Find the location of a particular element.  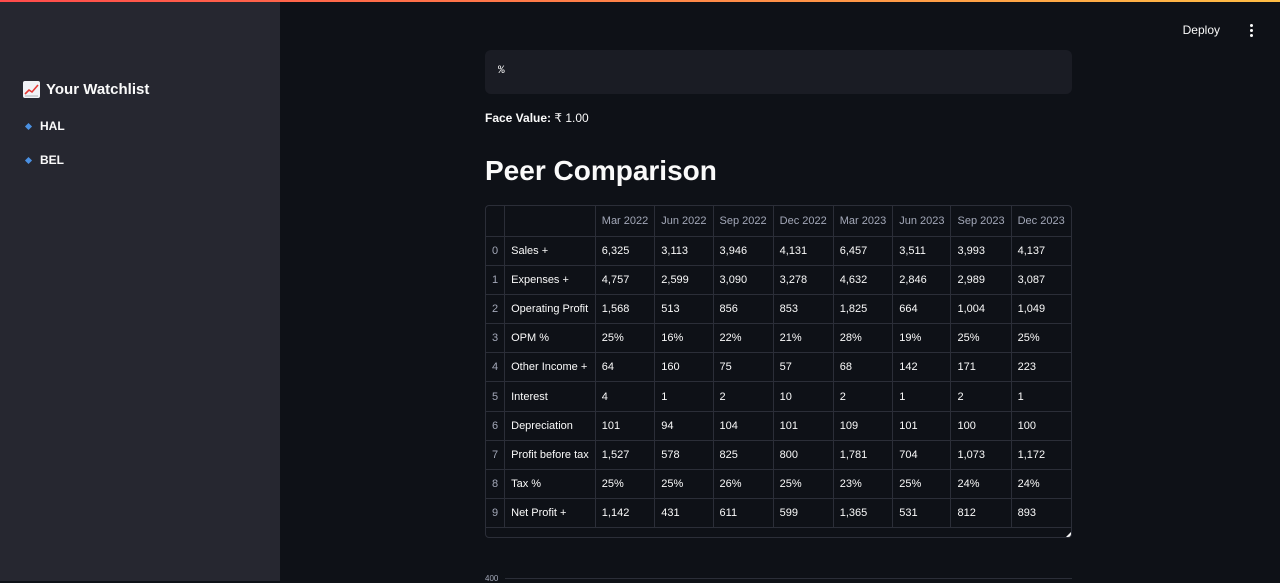

table-row: 6 Depreciation 101 94 104 101 109 101 100 100 is located at coordinates (778, 426).